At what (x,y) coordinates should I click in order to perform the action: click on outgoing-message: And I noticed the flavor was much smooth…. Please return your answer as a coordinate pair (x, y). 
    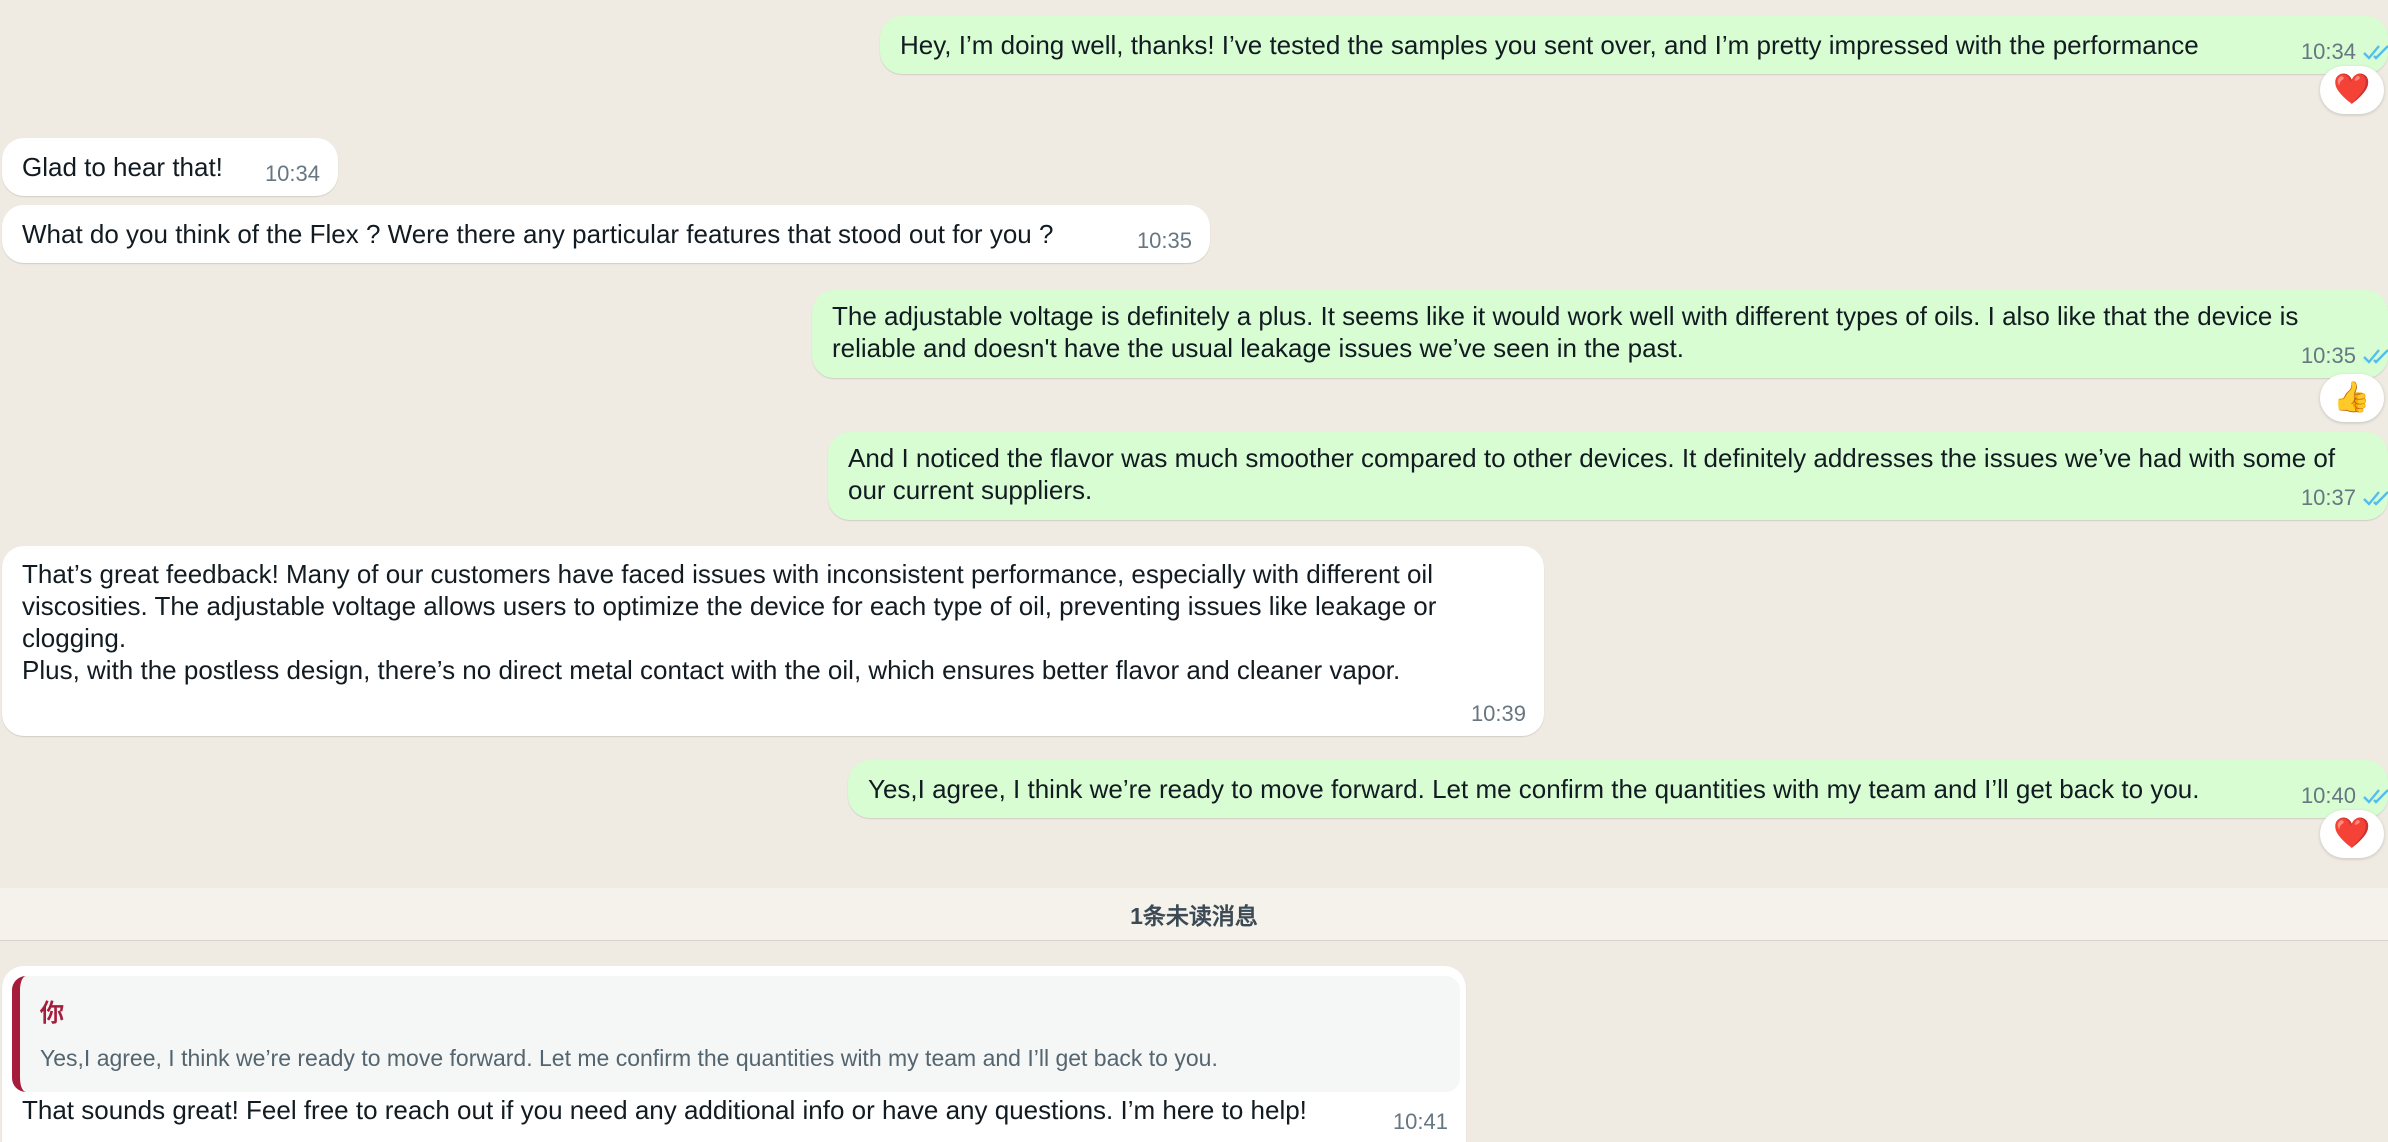
    Looking at the image, I should click on (1608, 476).